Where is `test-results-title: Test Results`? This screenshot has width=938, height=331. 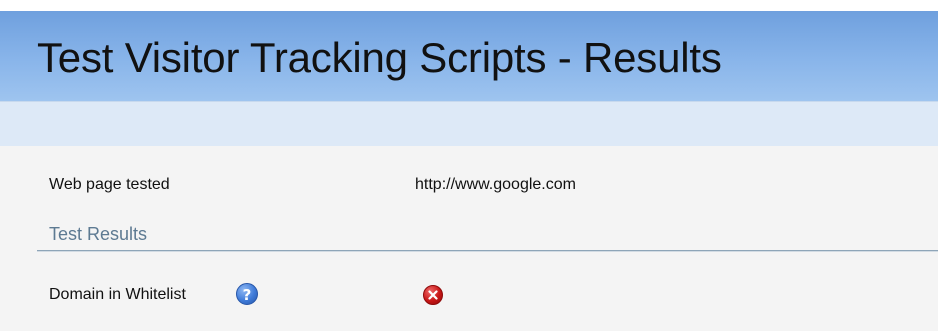
test-results-title: Test Results is located at coordinates (98, 234).